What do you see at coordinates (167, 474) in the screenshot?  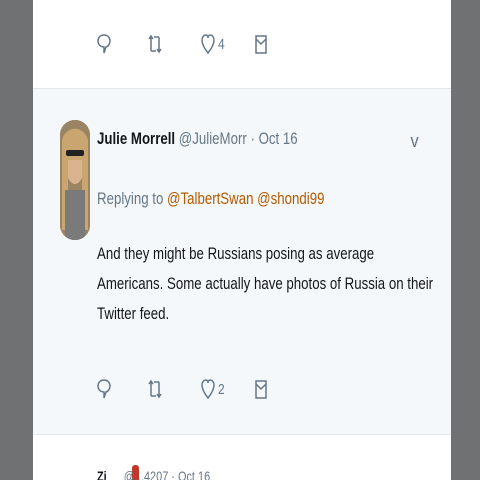 I see `next-tweet-meta: @...4207 · Oct 16` at bounding box center [167, 474].